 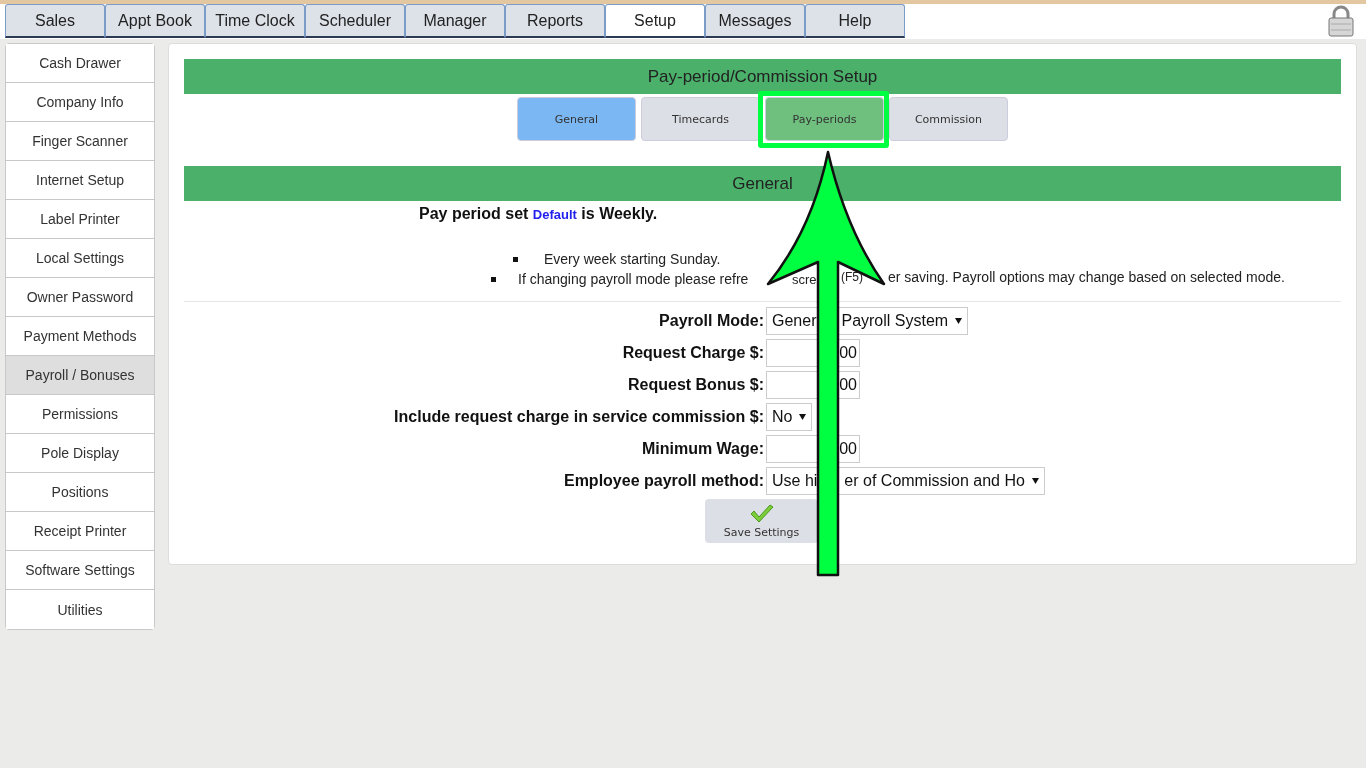 I want to click on field-label: Payroll Mode:, so click(x=711, y=321).